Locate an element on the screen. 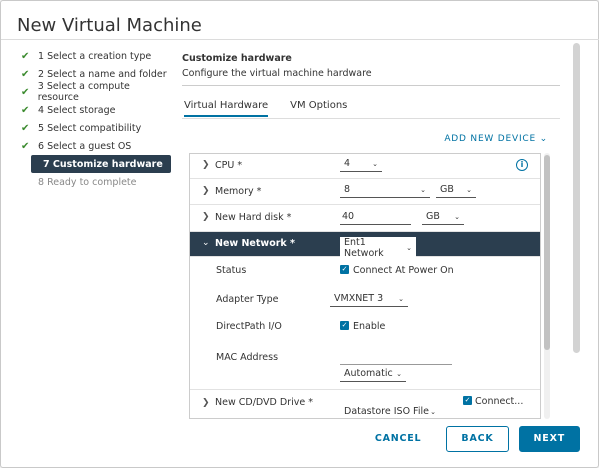 The width and height of the screenshot is (599, 468). adapter-type-row: Adapter Type VMXNET 3 ⌄ is located at coordinates (365, 299).